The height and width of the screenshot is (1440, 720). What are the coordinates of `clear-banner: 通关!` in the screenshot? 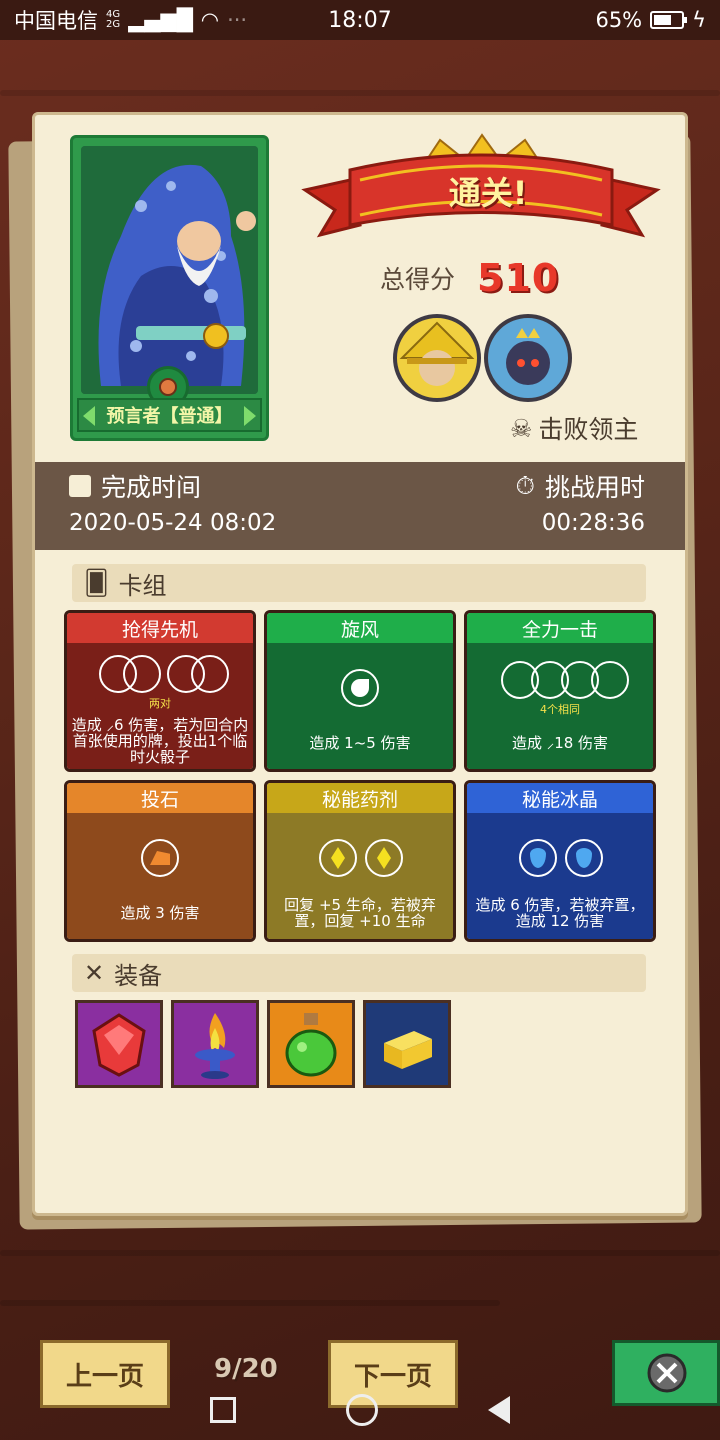 It's located at (481, 190).